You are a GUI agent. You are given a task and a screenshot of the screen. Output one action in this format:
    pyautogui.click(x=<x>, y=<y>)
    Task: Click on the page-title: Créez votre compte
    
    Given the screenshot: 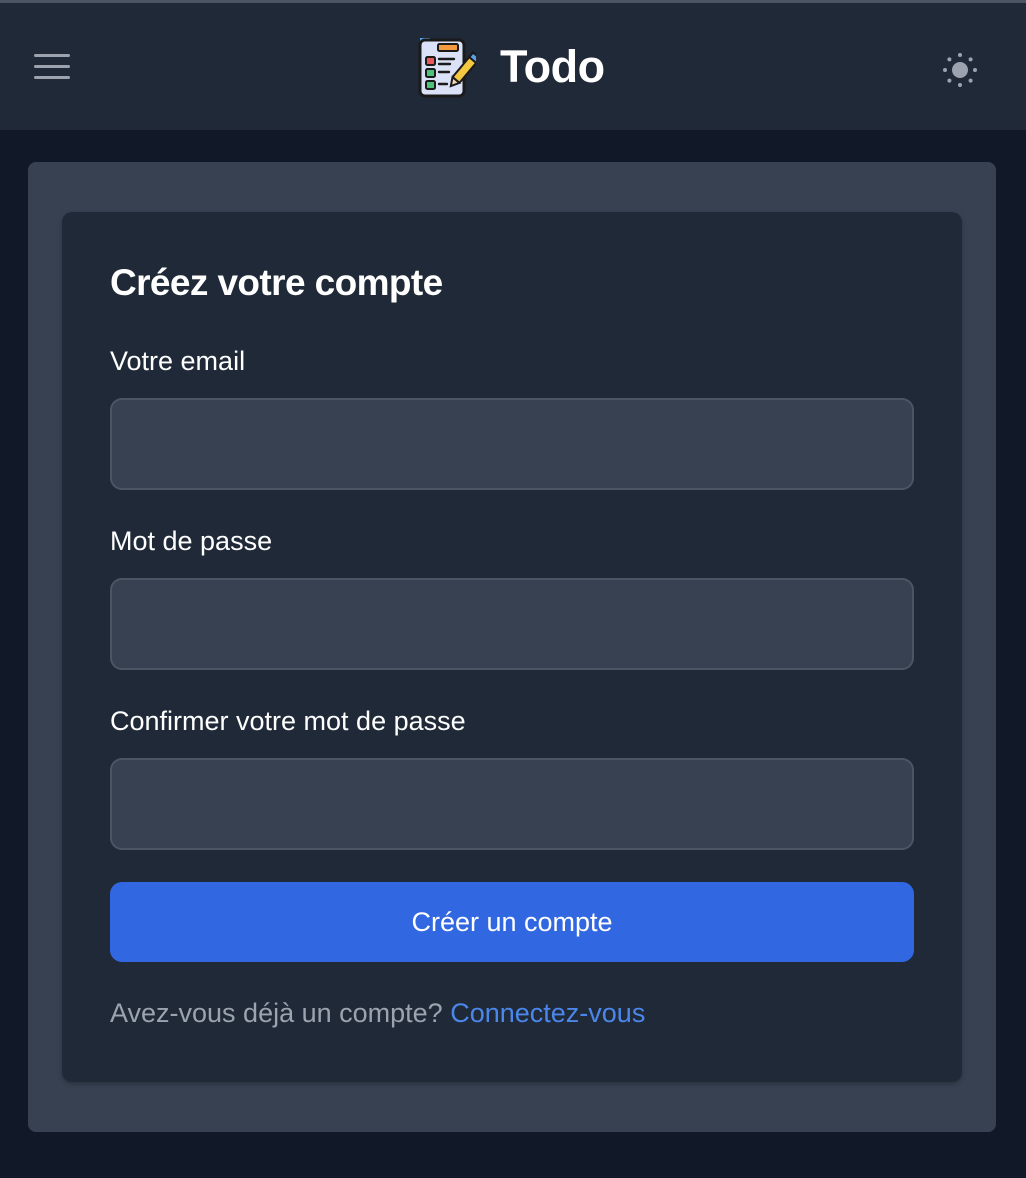 What is the action you would take?
    pyautogui.click(x=276, y=282)
    